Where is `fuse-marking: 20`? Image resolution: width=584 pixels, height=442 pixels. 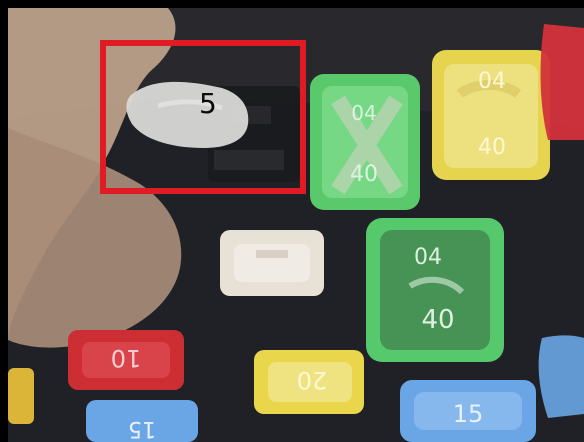
fuse-marking: 20 is located at coordinates (312, 380).